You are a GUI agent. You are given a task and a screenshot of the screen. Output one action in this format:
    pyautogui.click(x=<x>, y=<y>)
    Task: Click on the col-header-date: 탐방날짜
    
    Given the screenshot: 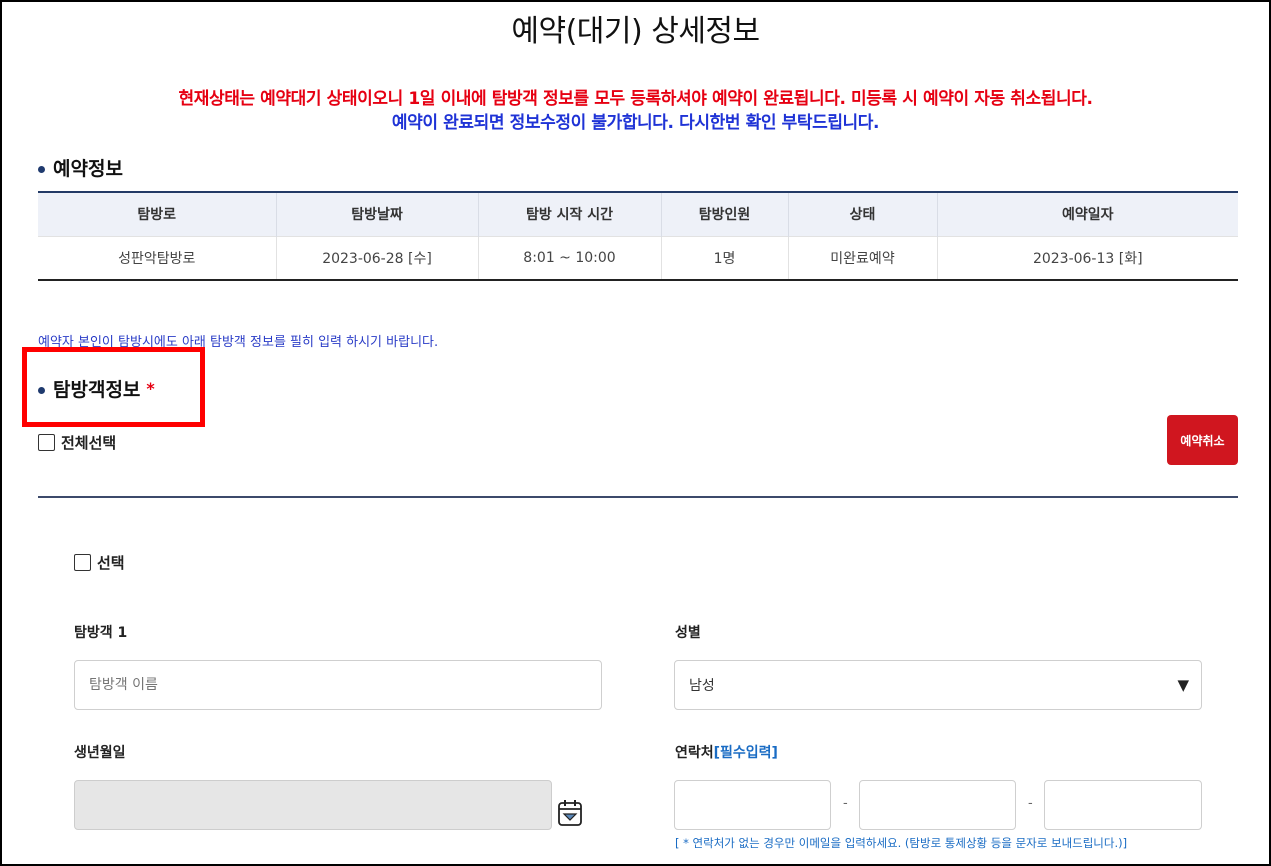 What is the action you would take?
    pyautogui.click(x=376, y=214)
    